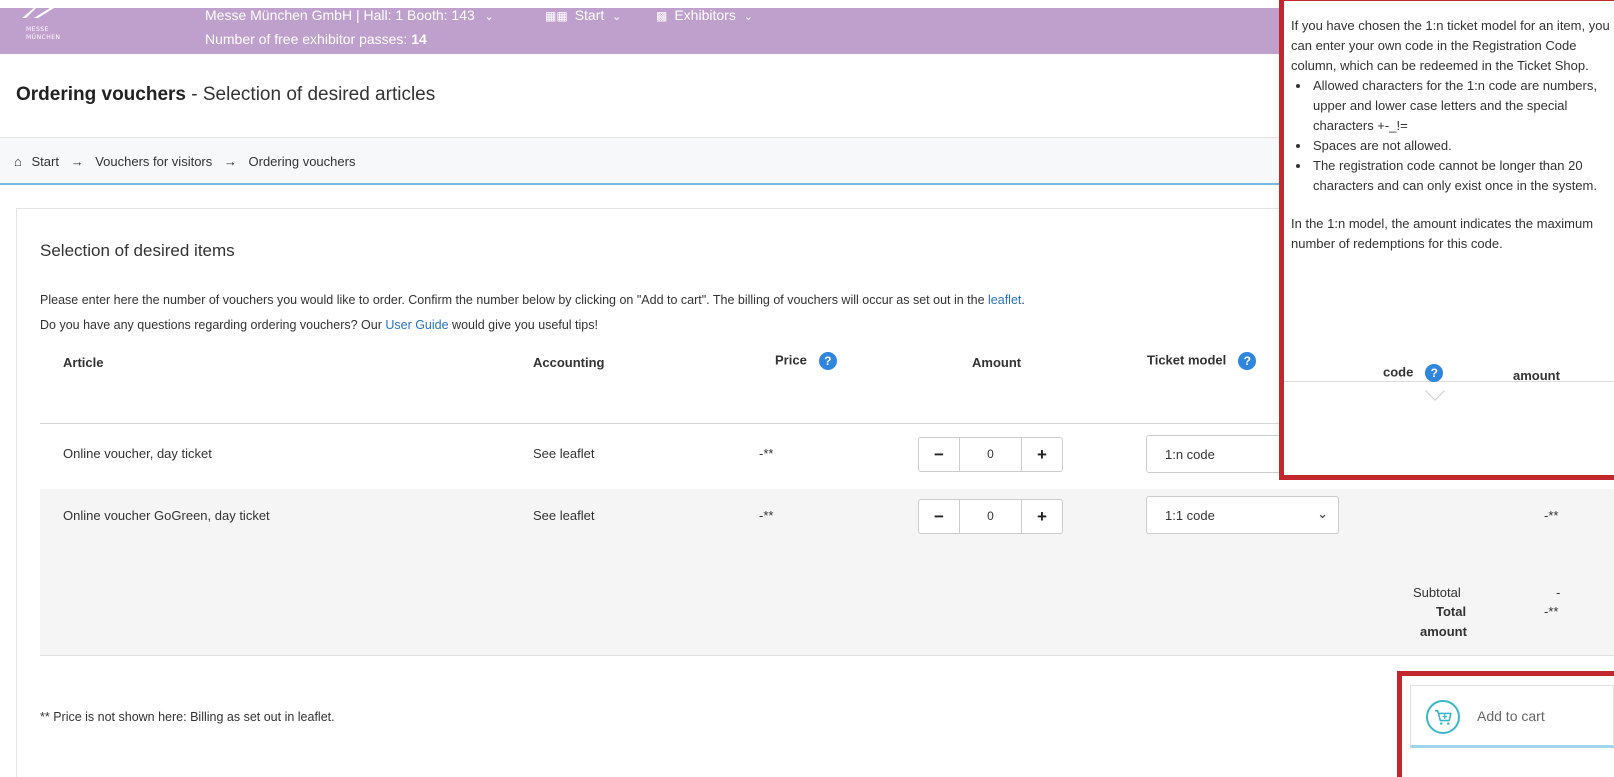 The height and width of the screenshot is (777, 1614). I want to click on total-value: -**, so click(1551, 611).